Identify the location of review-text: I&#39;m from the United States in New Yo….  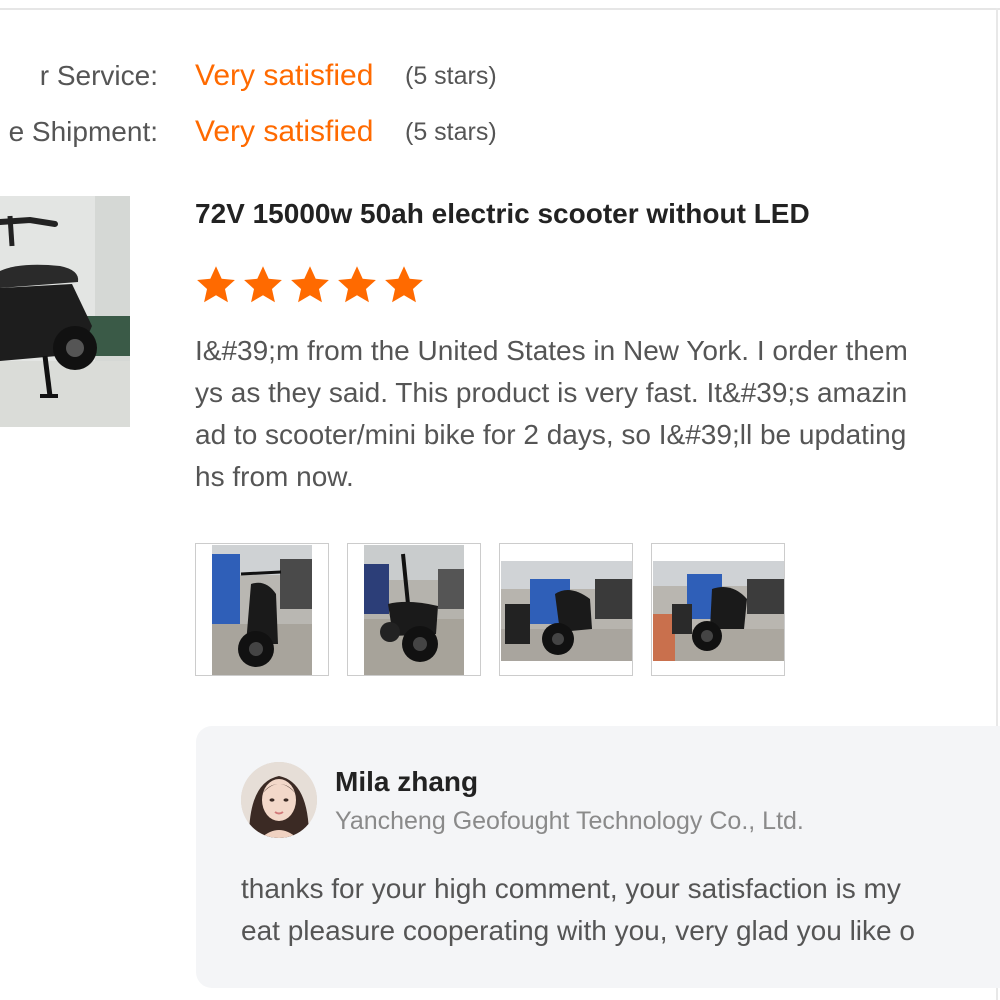
(597, 414).